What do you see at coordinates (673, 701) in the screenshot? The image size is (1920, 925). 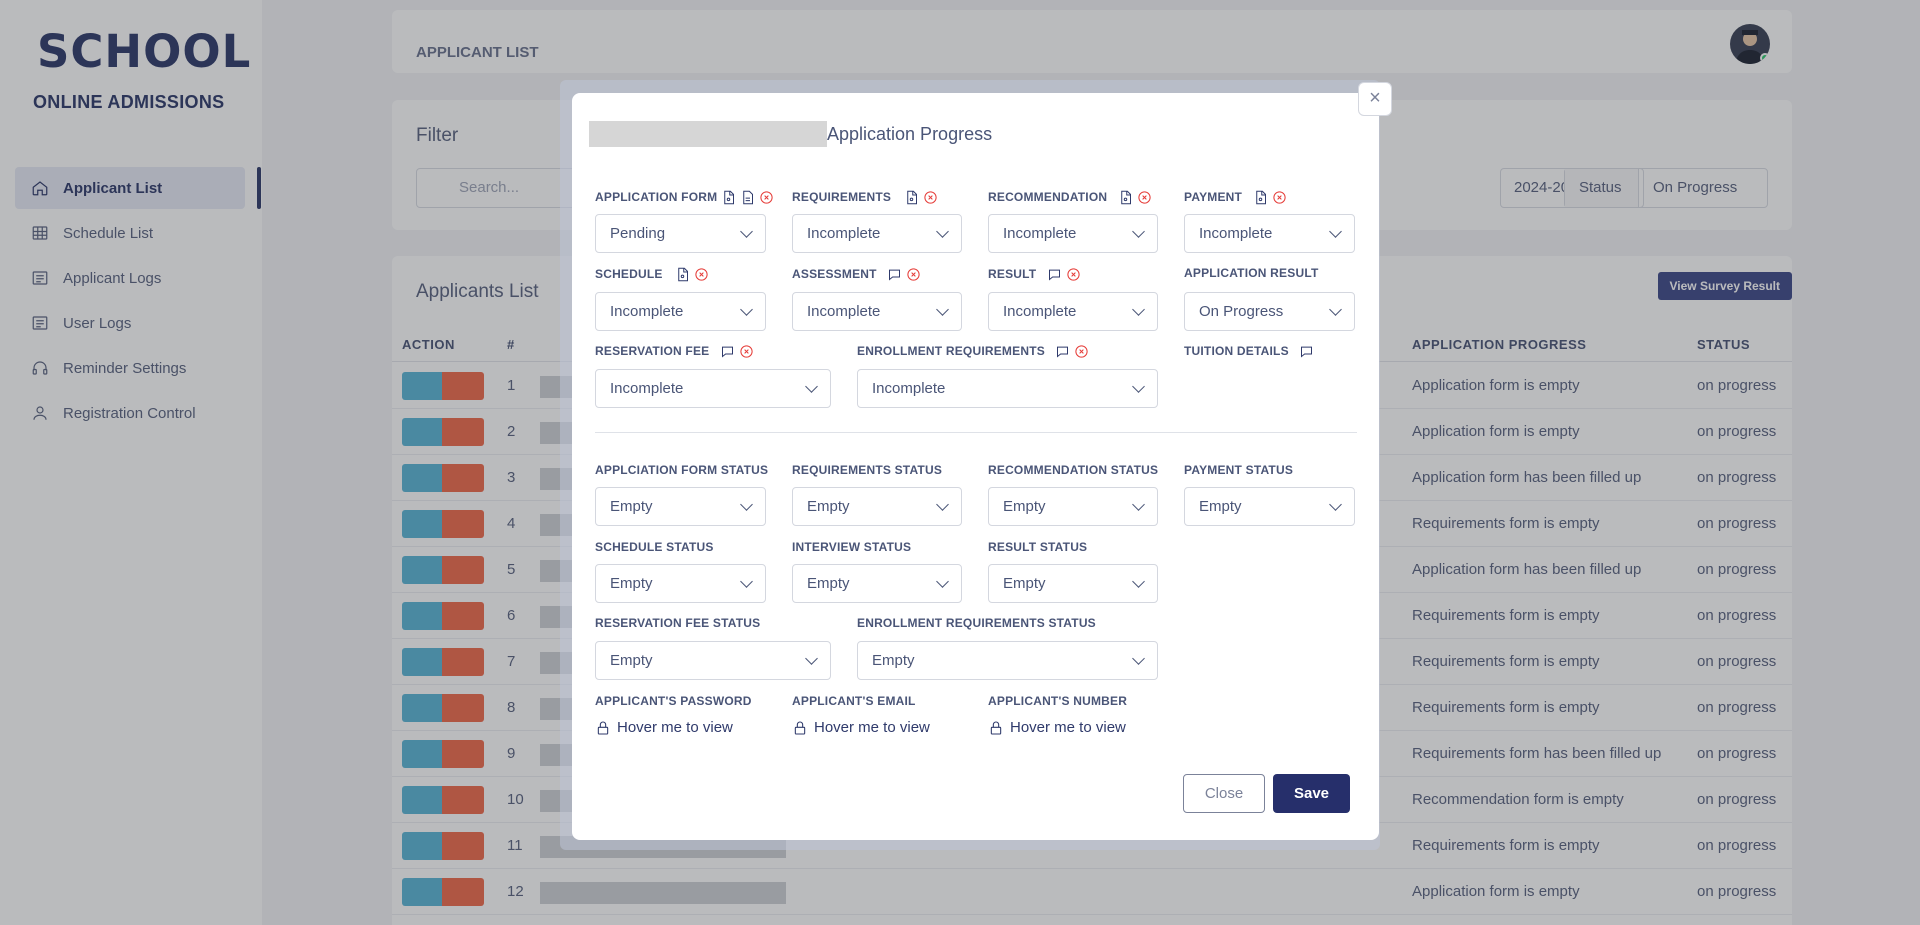 I see `applicant-password-label: APPLICANT'S PASSWORD` at bounding box center [673, 701].